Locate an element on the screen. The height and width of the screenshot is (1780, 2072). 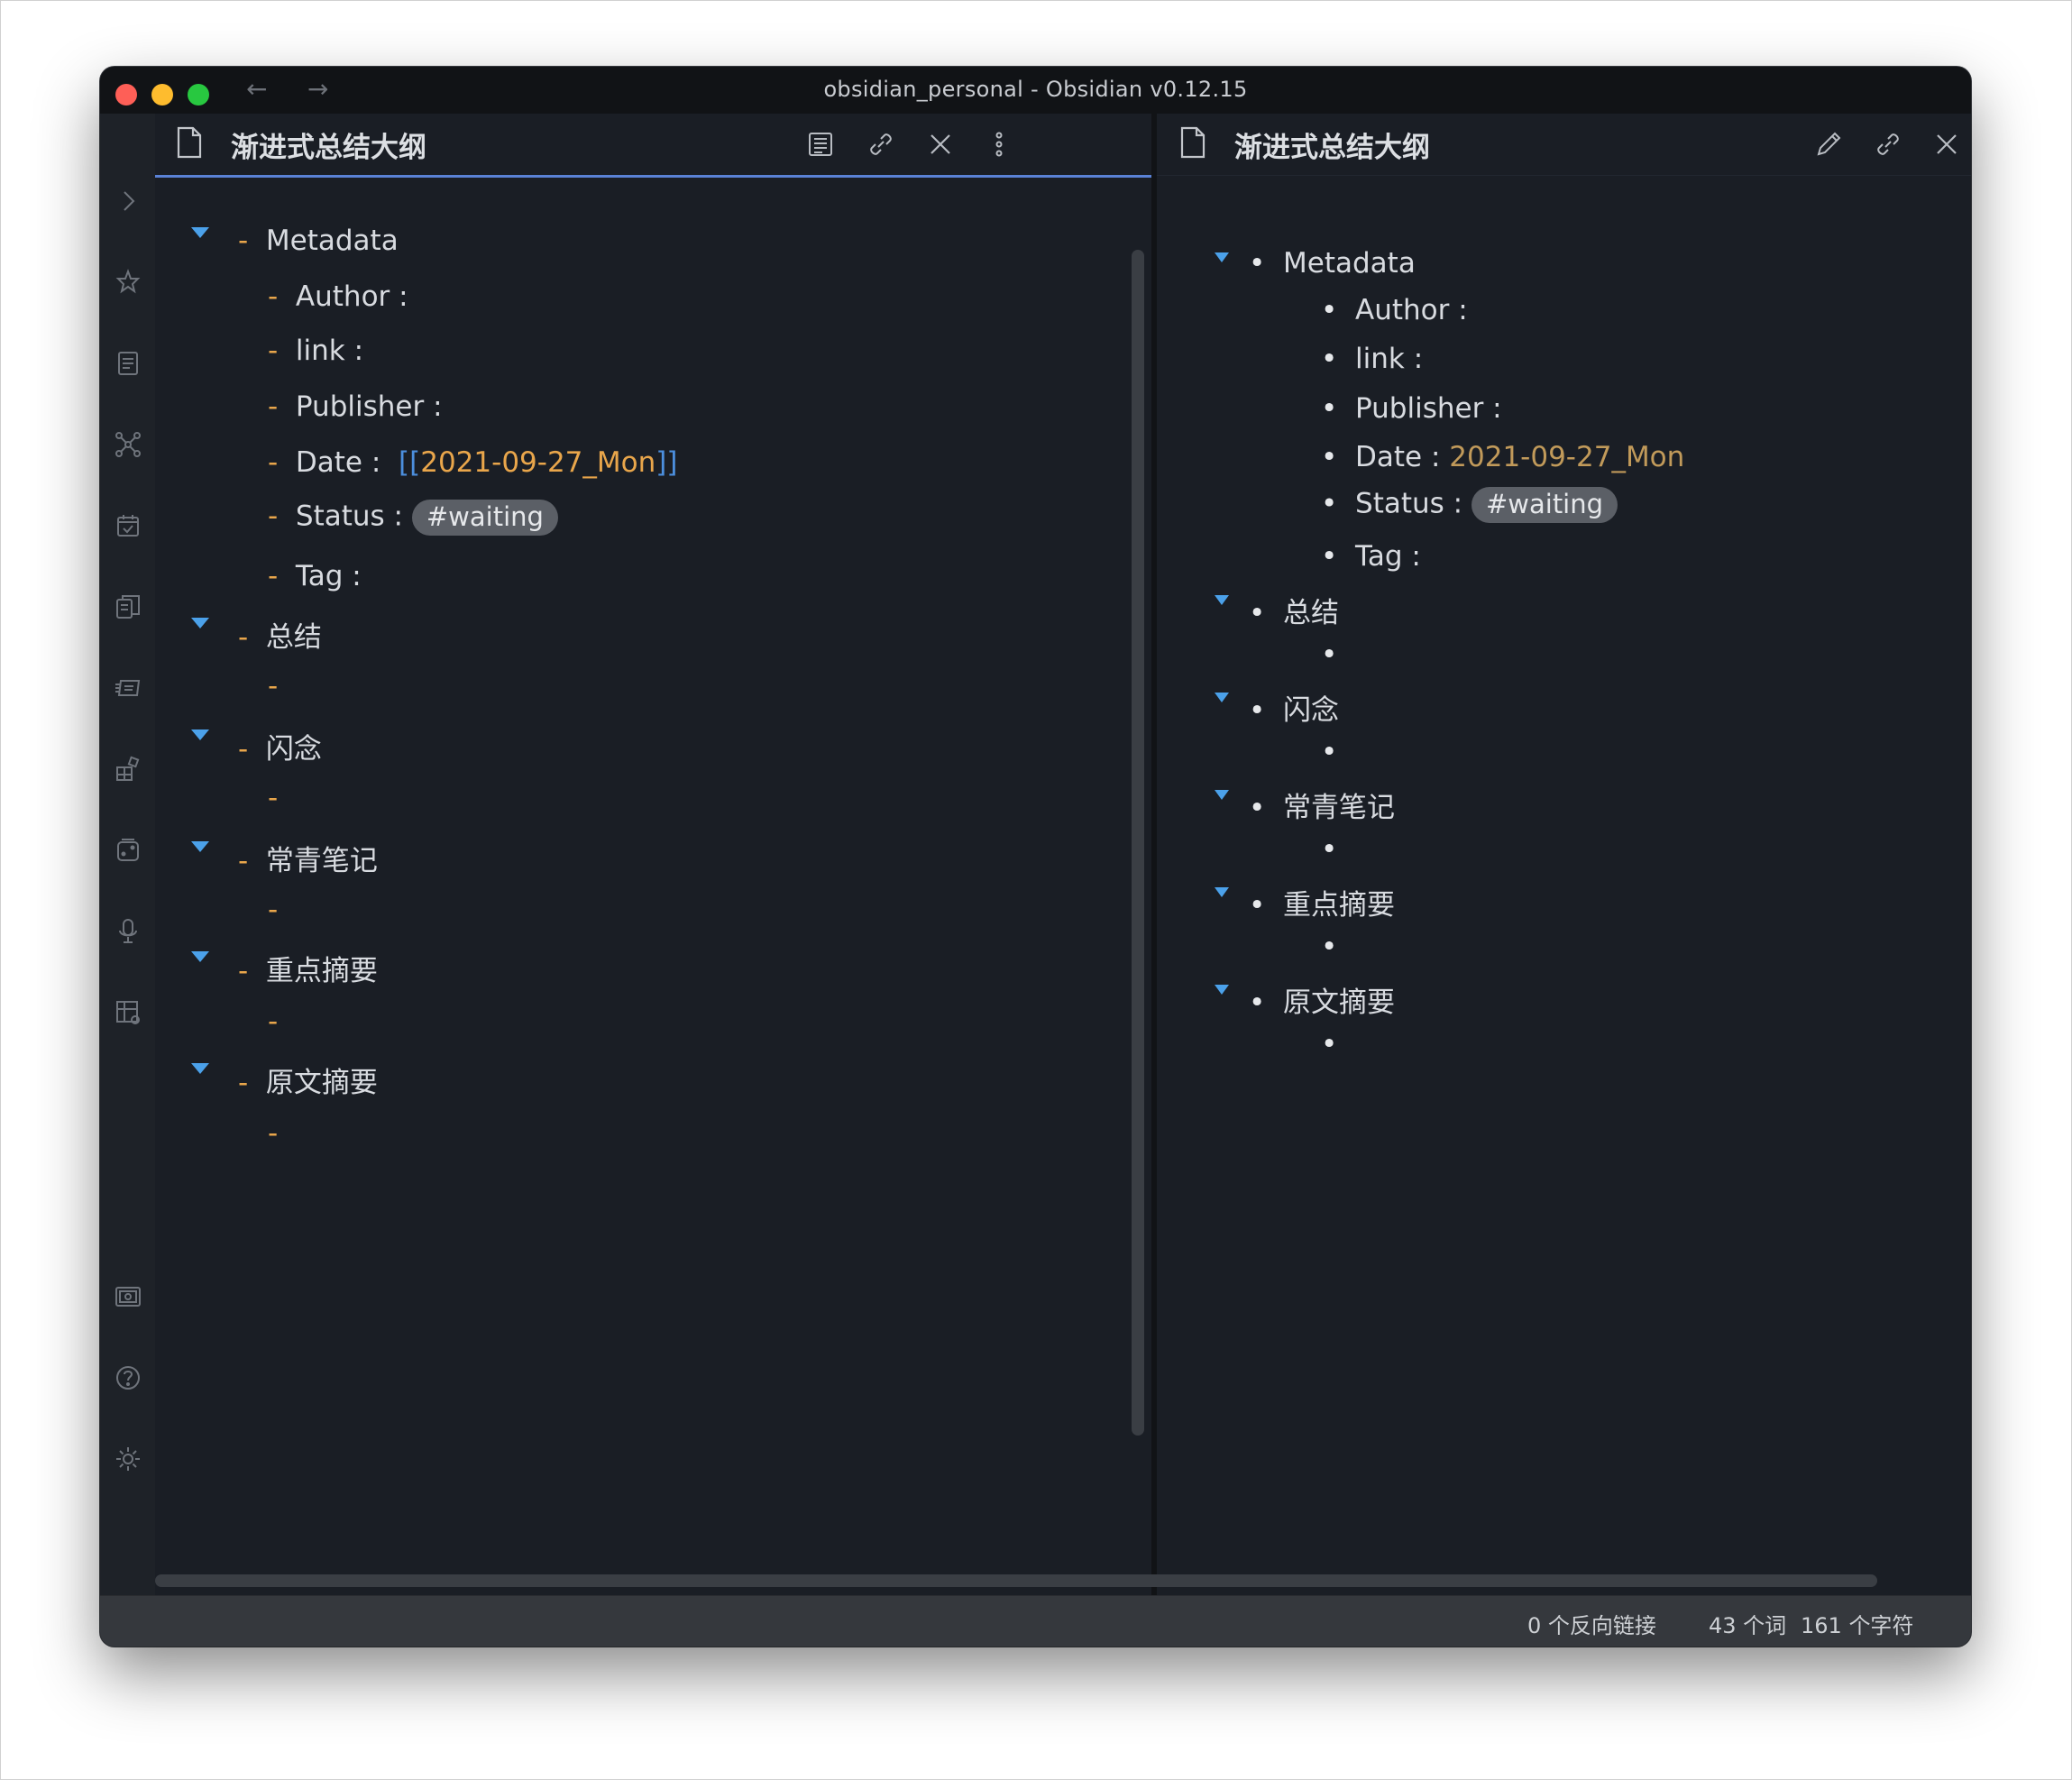
list-item: - Tag : is located at coordinates (315, 576).